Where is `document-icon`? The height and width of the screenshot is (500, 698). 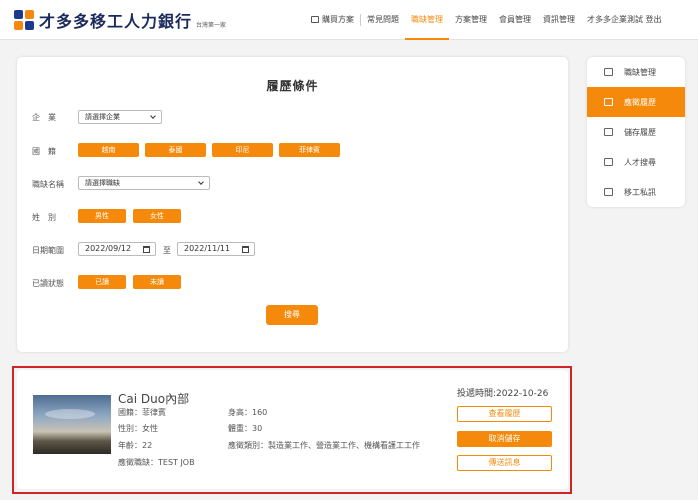 document-icon is located at coordinates (608, 102).